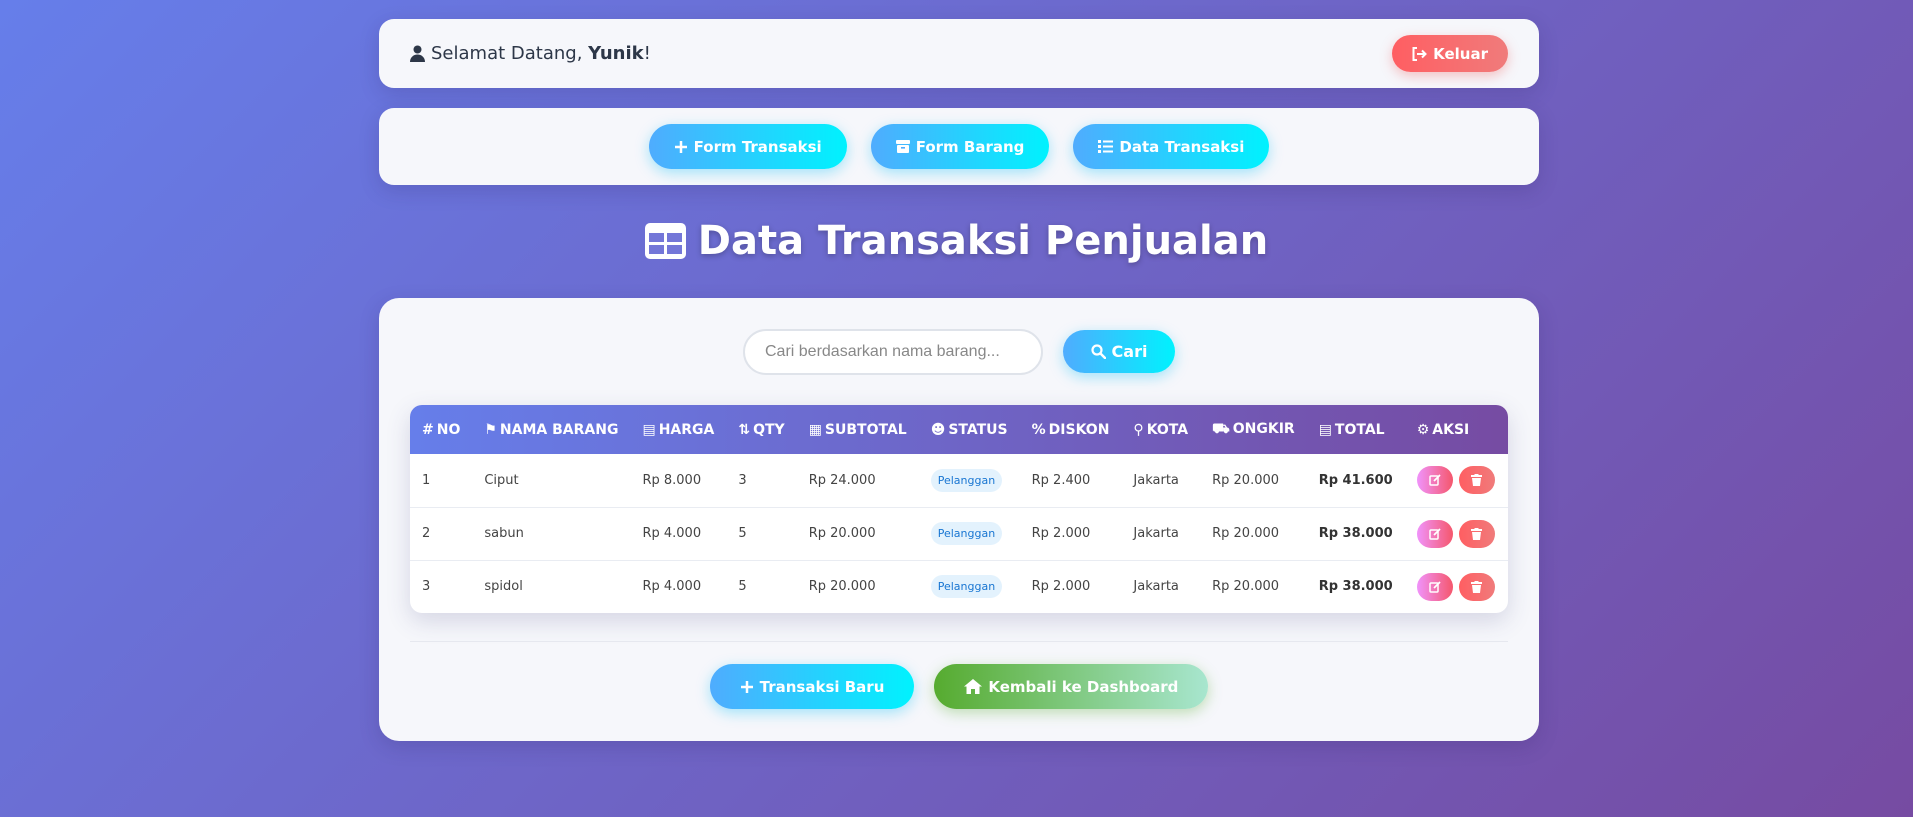 The height and width of the screenshot is (817, 1913). What do you see at coordinates (1070, 481) in the screenshot?
I see `cell-diskon: Rp 2.400` at bounding box center [1070, 481].